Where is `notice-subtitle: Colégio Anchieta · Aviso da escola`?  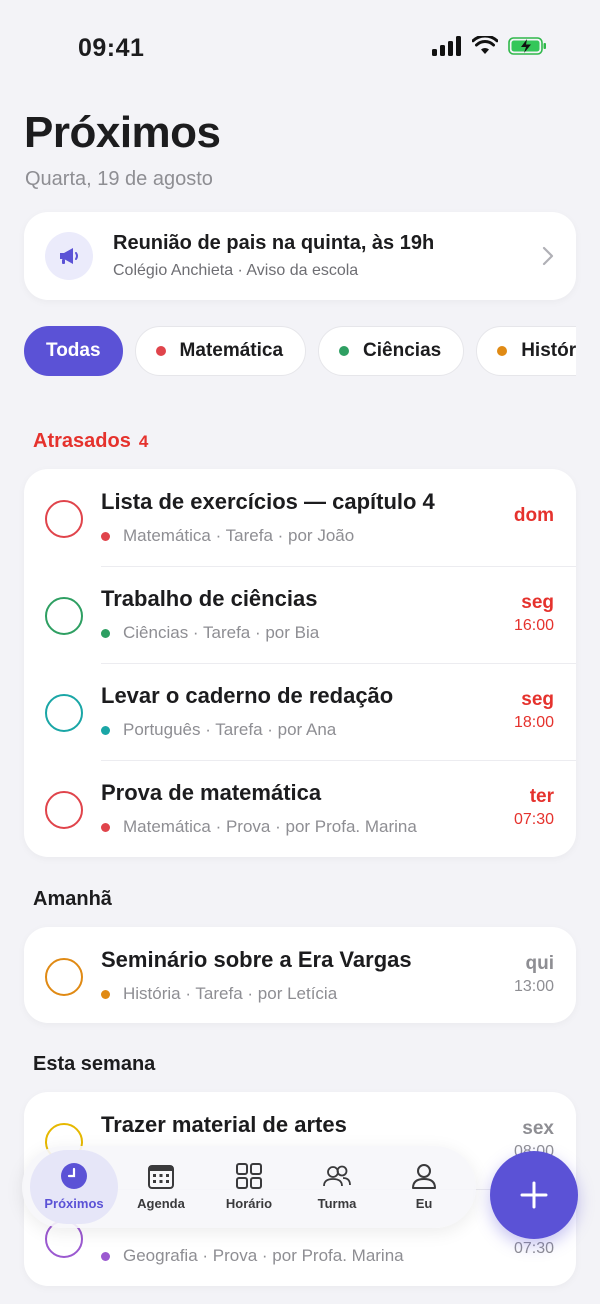 notice-subtitle: Colégio Anchieta · Aviso da escola is located at coordinates (236, 270).